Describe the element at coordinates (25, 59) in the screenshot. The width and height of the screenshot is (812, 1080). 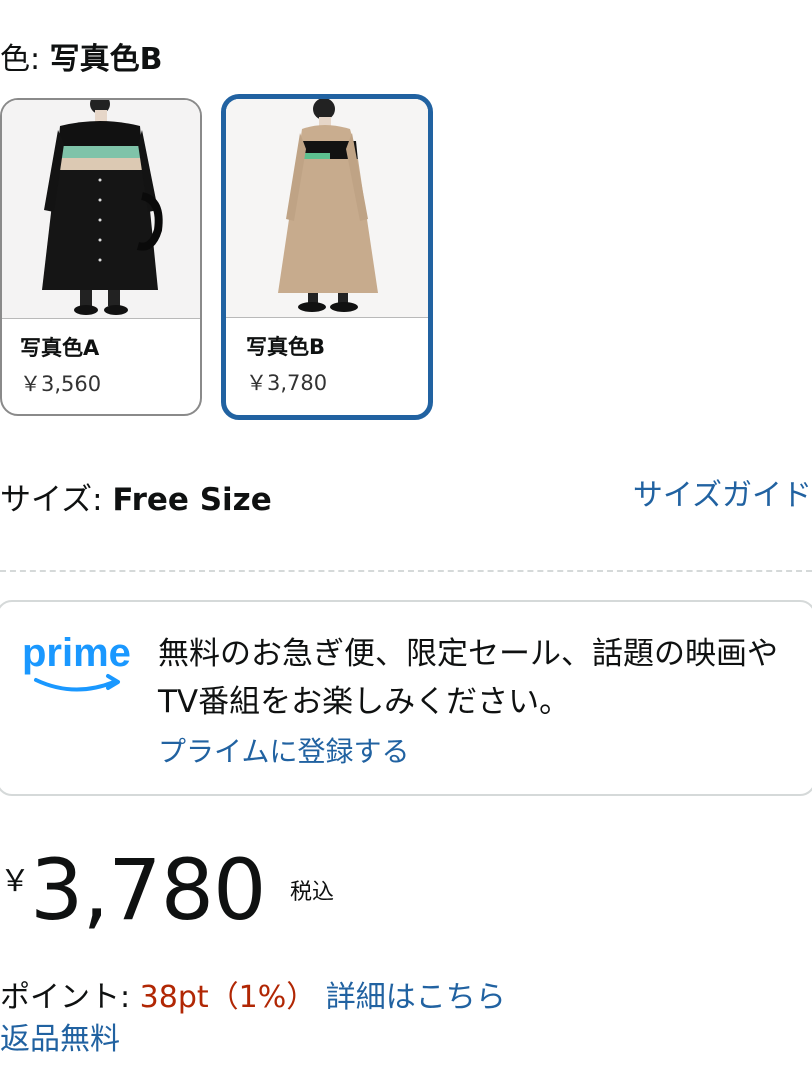
I see `color-label: 色:` at that location.